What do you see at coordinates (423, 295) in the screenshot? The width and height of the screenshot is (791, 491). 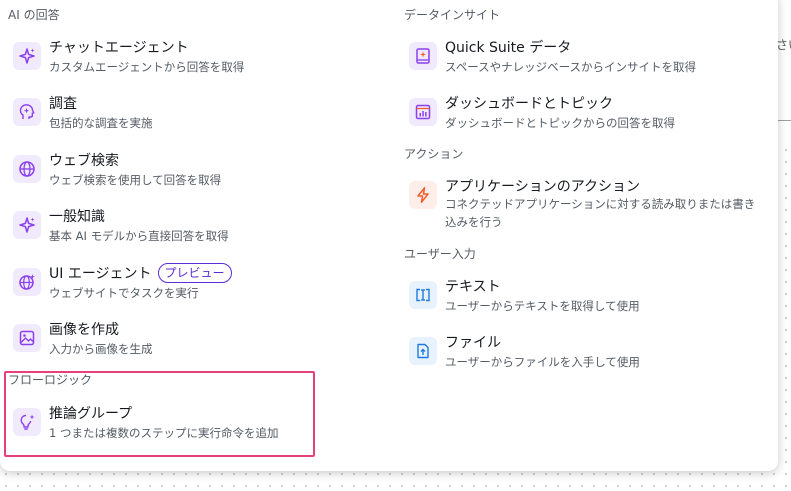 I see `text-cursor-icon` at bounding box center [423, 295].